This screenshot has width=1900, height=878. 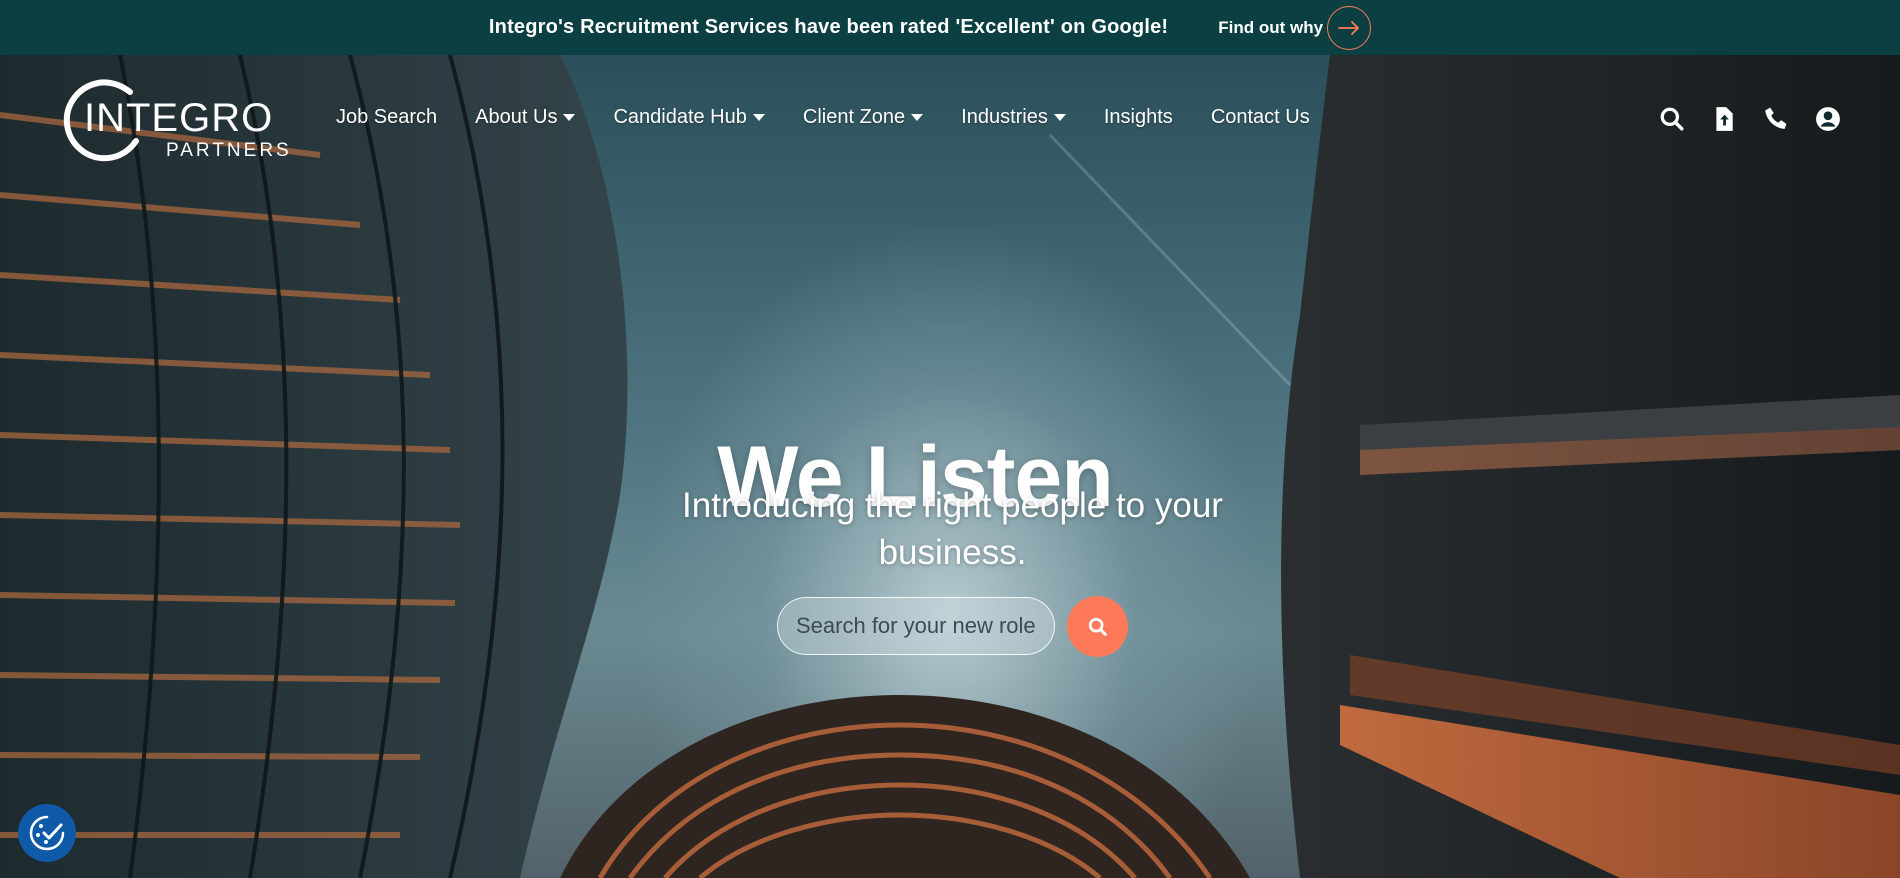 I want to click on nav-label: Job Search, so click(x=387, y=117).